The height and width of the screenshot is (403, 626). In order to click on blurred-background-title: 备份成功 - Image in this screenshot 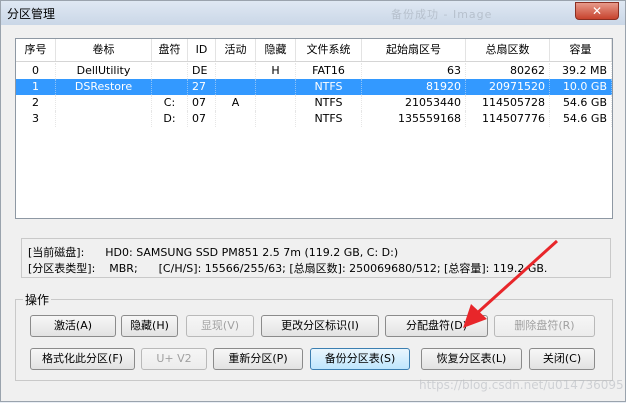, I will do `click(442, 14)`.